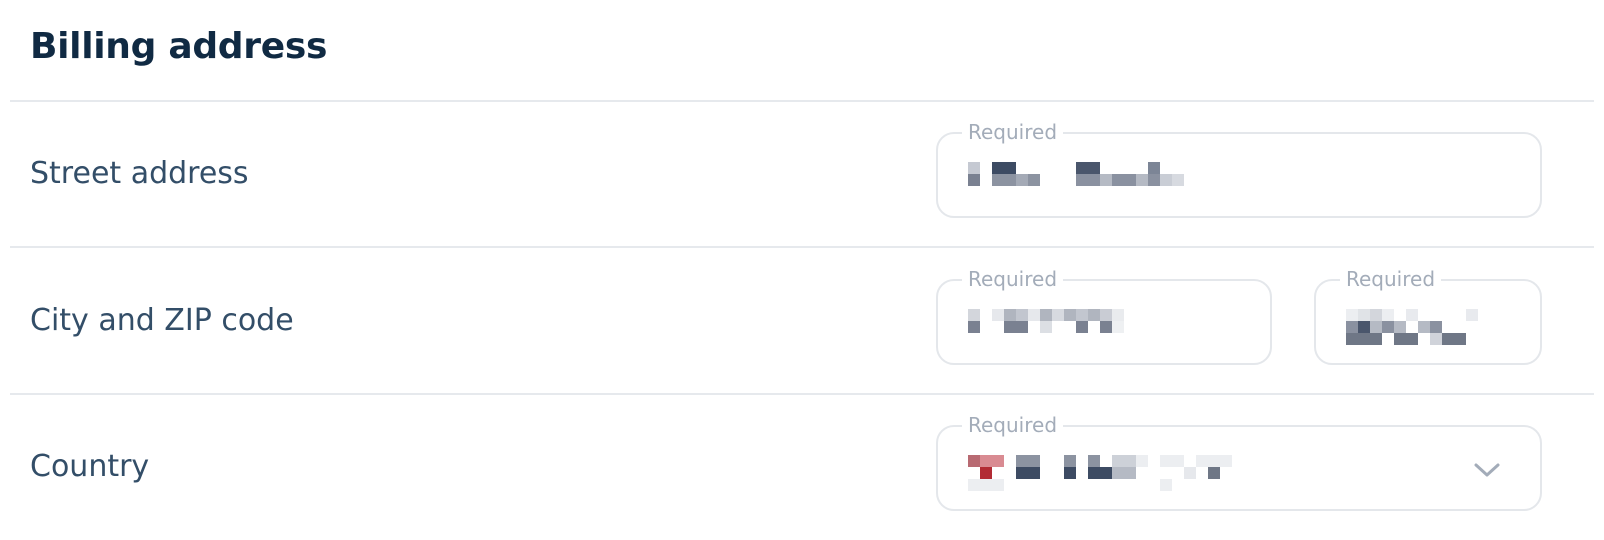 The image size is (1604, 540). I want to click on zip-code-required-hint: Required, so click(1391, 279).